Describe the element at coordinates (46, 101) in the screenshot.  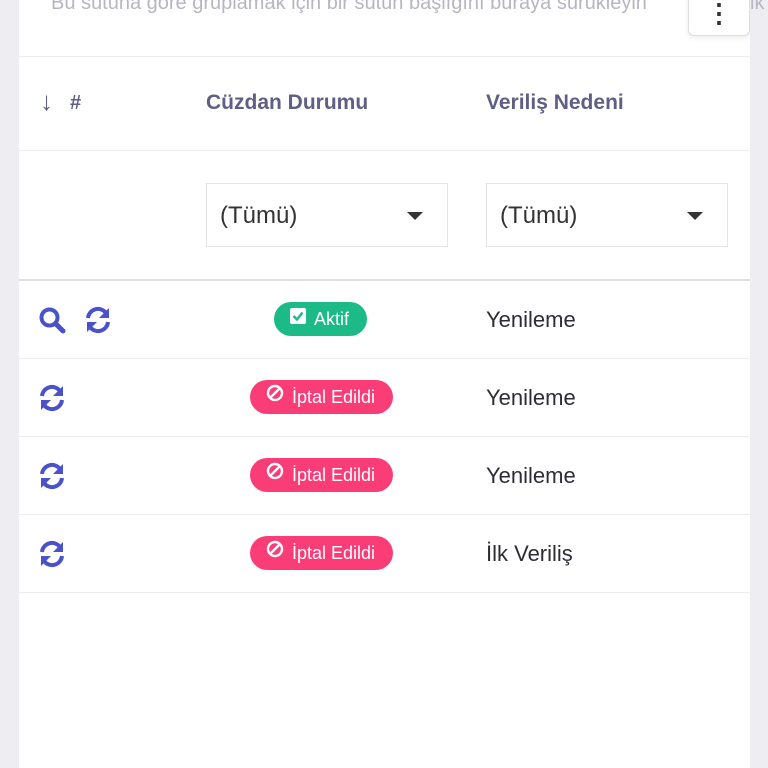
I see `sort-arrow-icon: ↓` at that location.